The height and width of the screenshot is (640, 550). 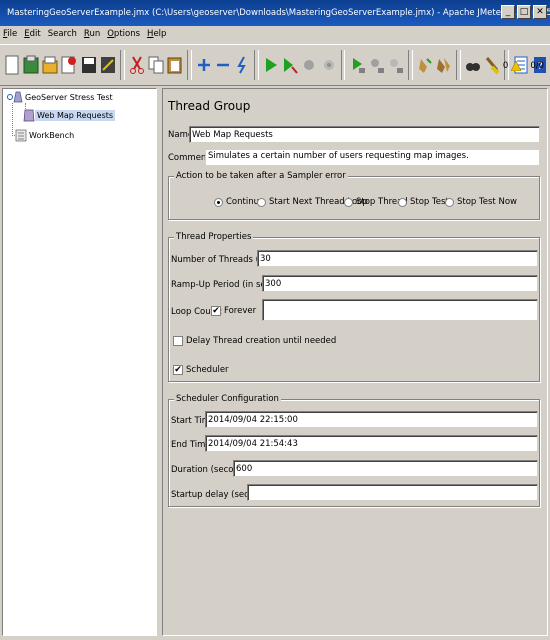 What do you see at coordinates (377, 65) in the screenshot?
I see `remote-stop-icon` at bounding box center [377, 65].